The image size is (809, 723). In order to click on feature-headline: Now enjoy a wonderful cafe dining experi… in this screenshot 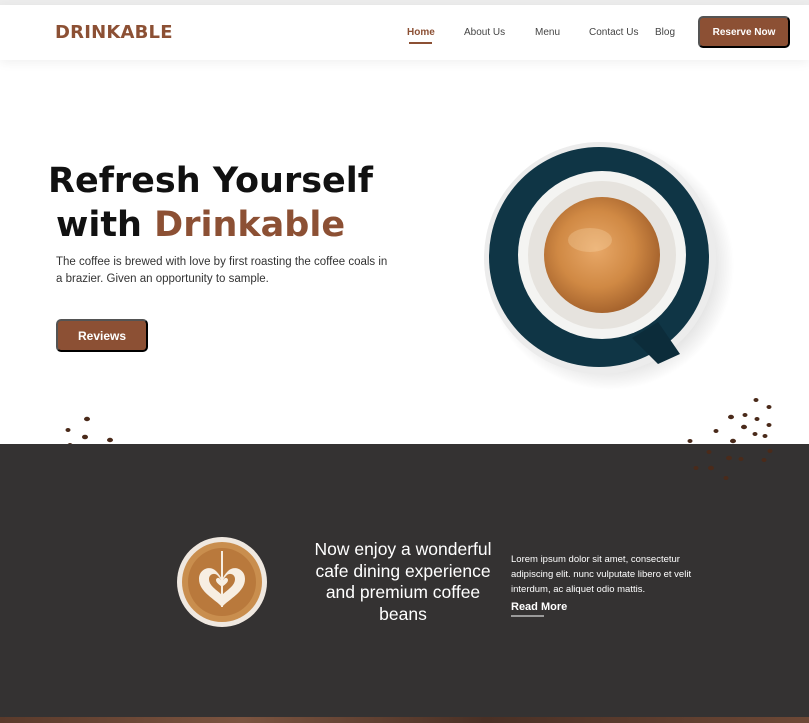, I will do `click(403, 581)`.